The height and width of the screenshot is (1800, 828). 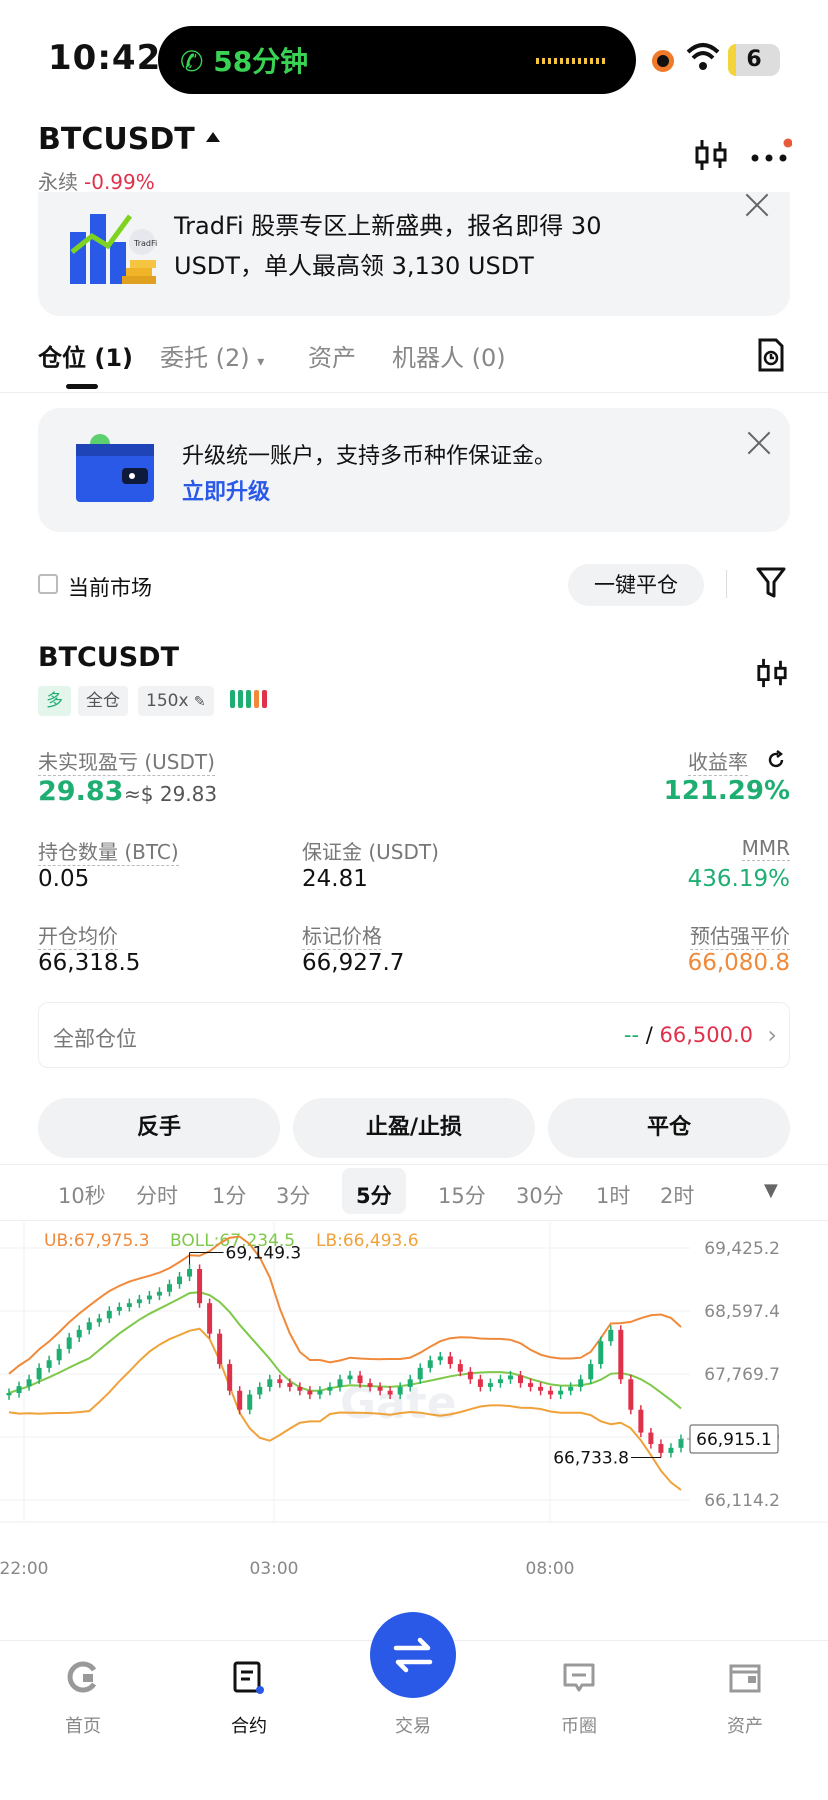 I want to click on nav-futures: 合约, so click(x=249, y=1725).